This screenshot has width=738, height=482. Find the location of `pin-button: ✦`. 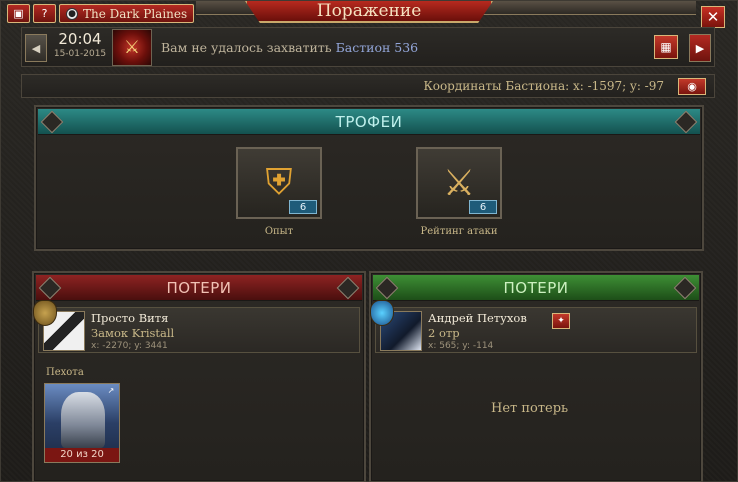

pin-button: ✦ is located at coordinates (561, 321).